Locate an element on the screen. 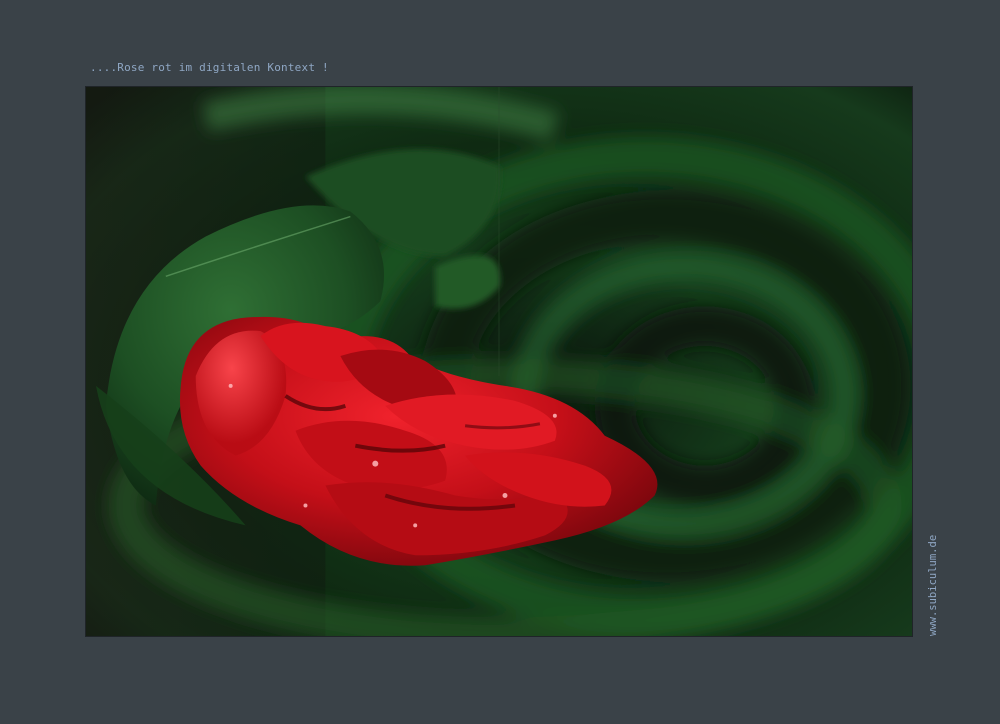  watermark-url: www.subiculum.de is located at coordinates (934, 578).